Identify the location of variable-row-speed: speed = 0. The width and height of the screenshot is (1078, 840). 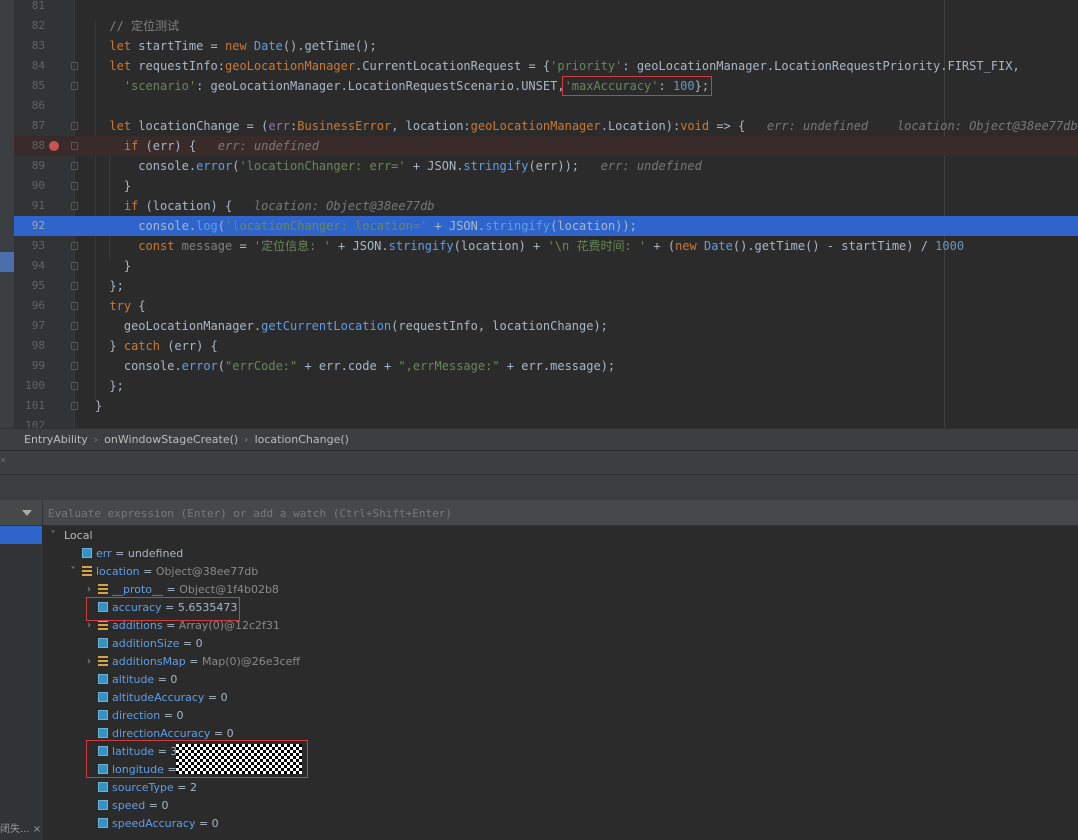
(133, 806).